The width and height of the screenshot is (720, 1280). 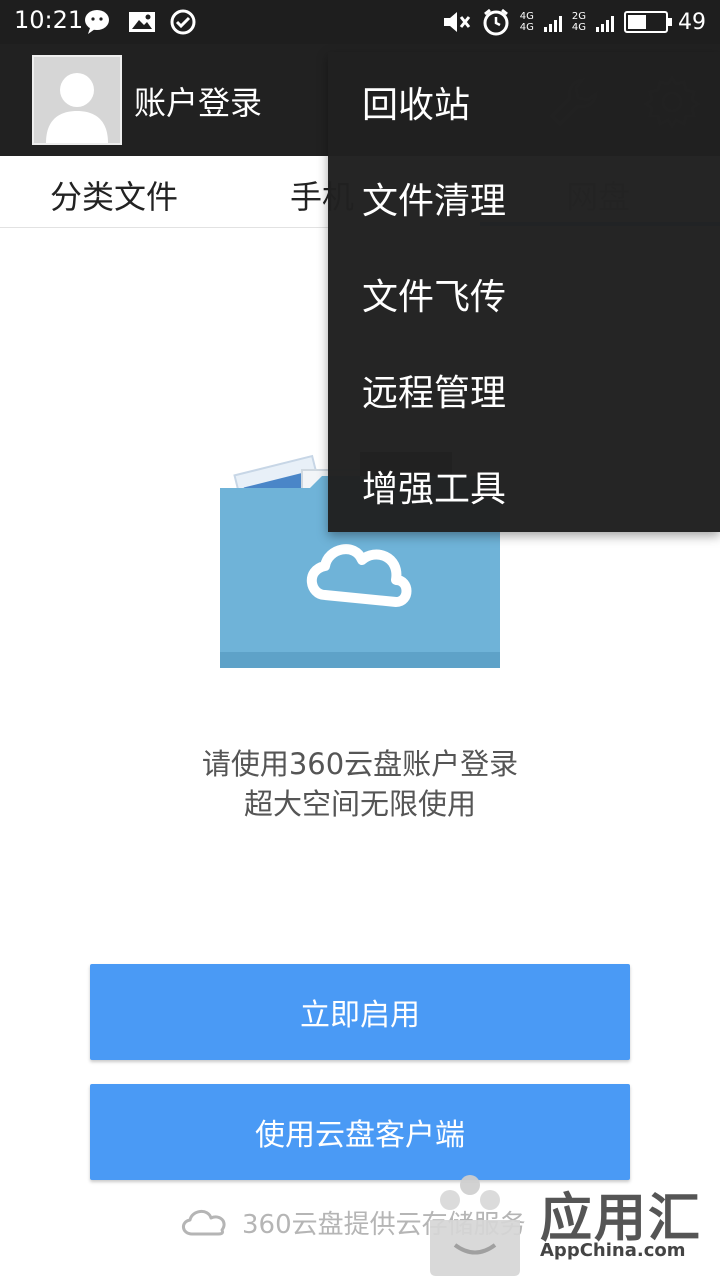 I want to click on network-type-bottom-2: 4G, so click(x=578, y=27).